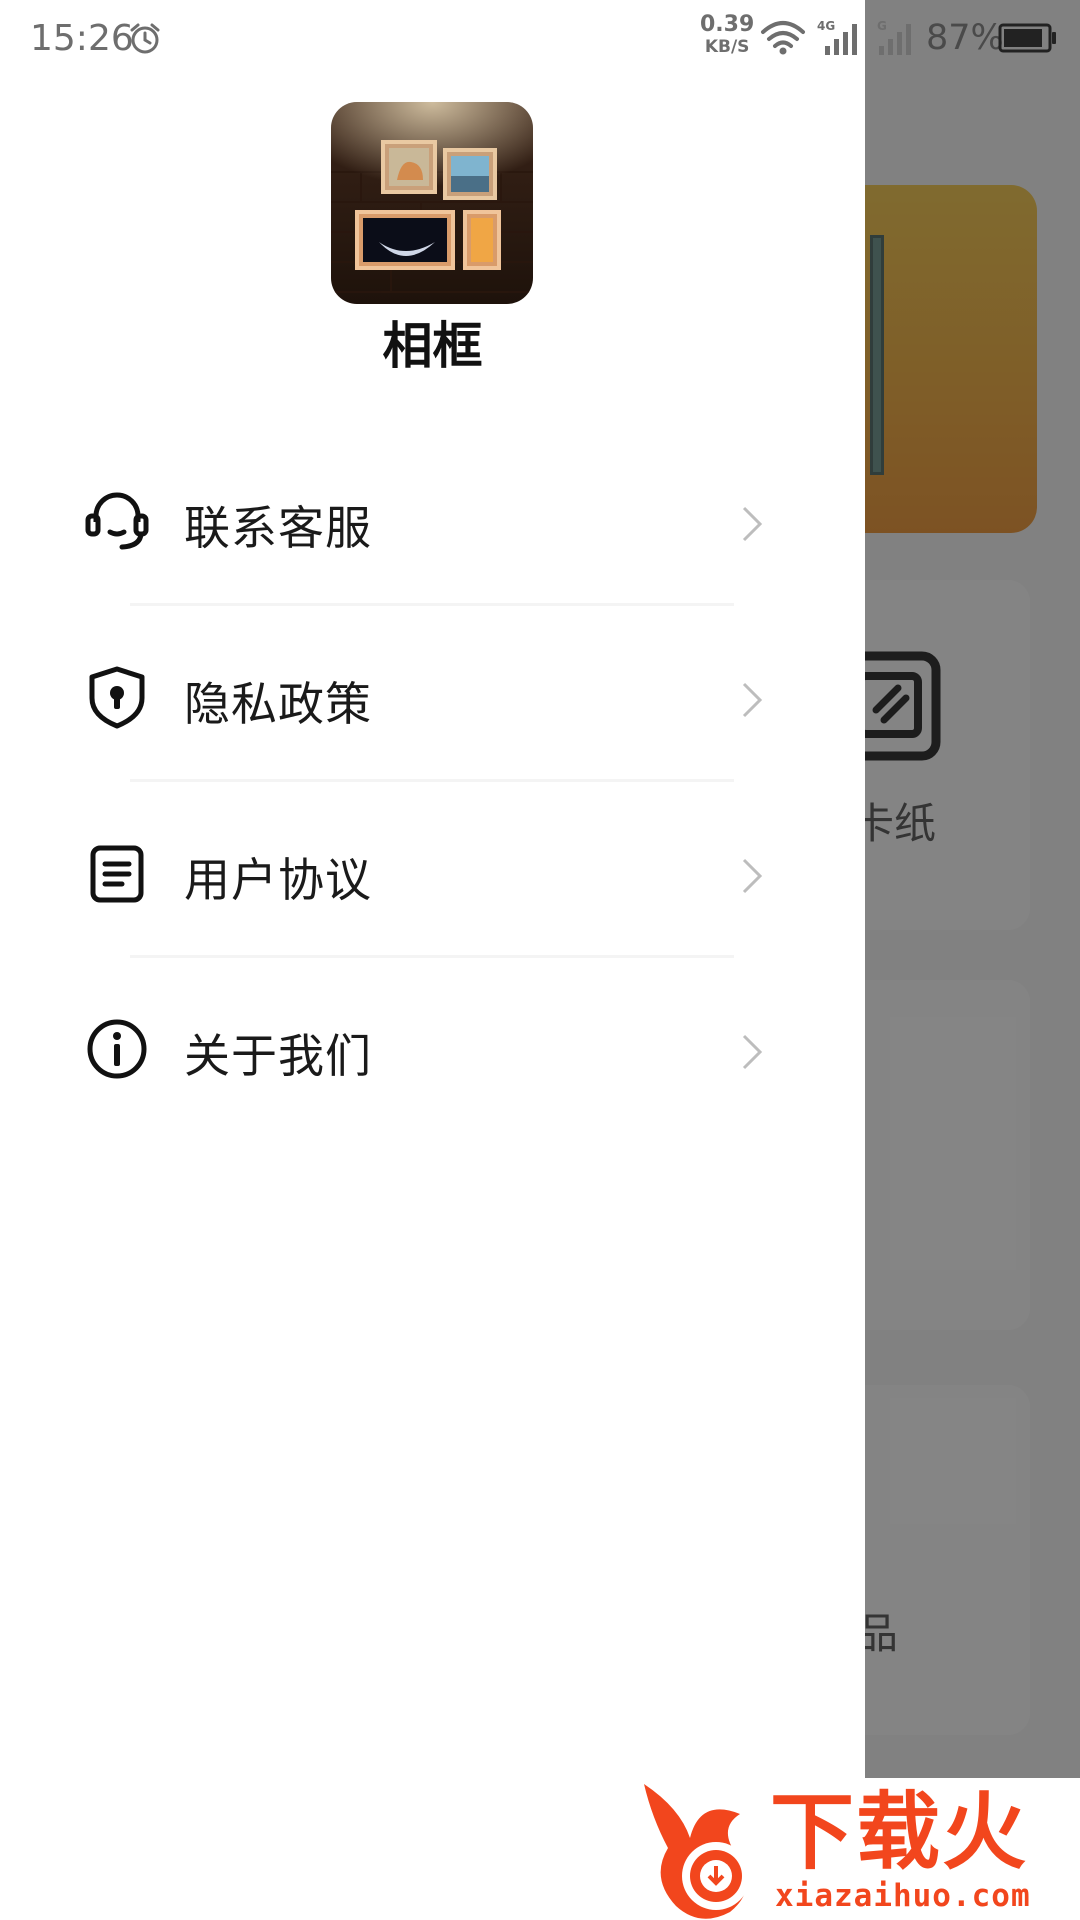  What do you see at coordinates (727, 47) in the screenshot?
I see `network-speed-unit: KB/S` at bounding box center [727, 47].